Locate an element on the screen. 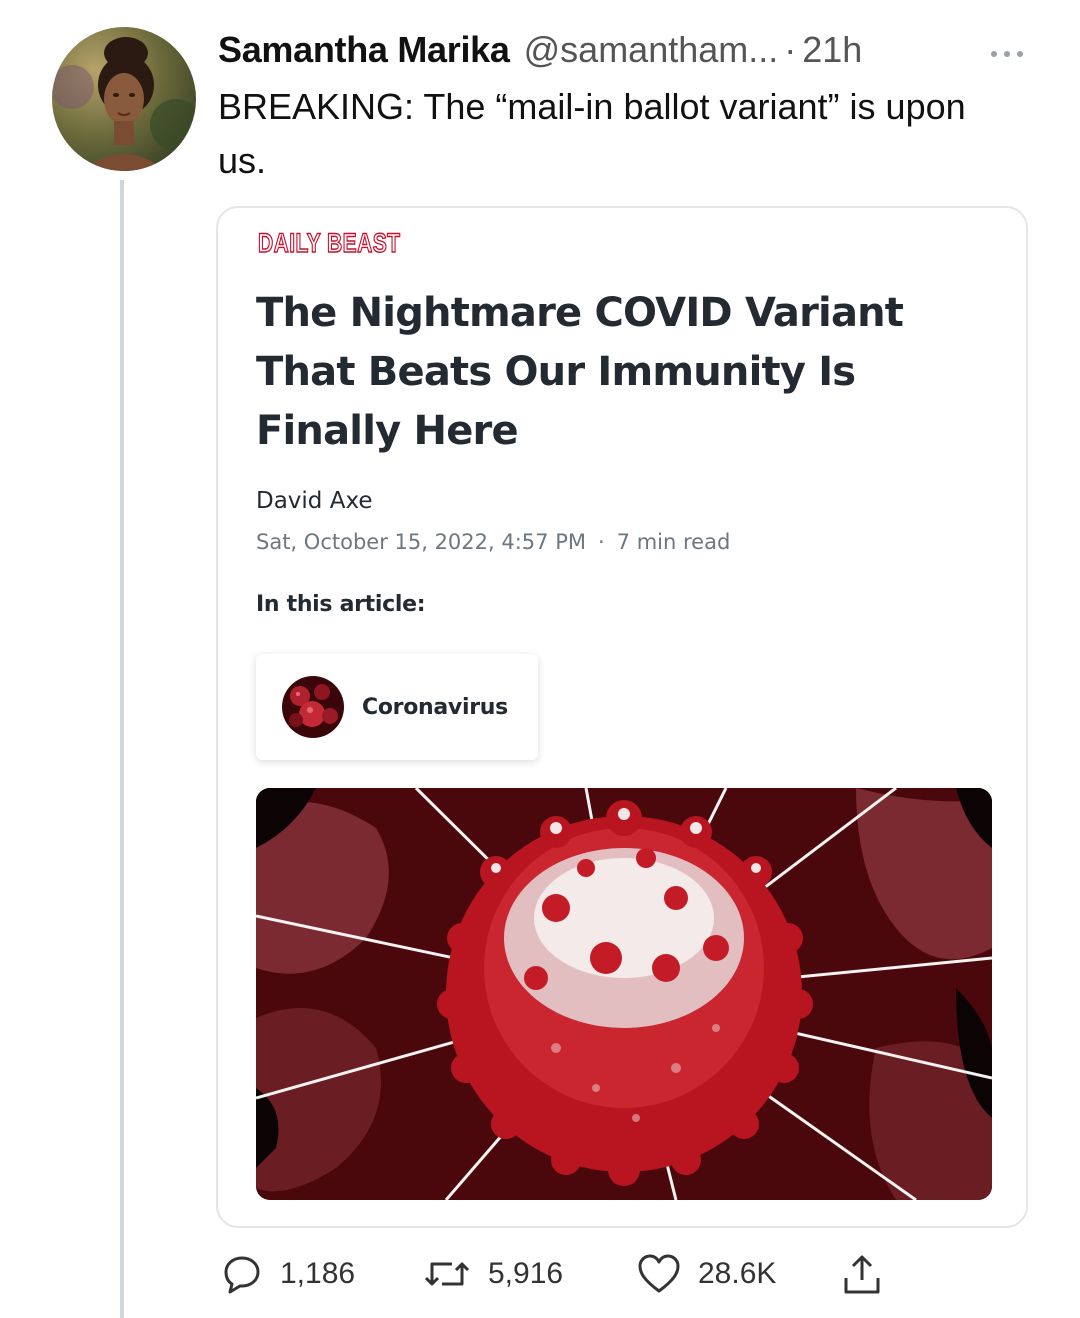 The image size is (1080, 1318). reply-button: 1,186 is located at coordinates (287, 1274).